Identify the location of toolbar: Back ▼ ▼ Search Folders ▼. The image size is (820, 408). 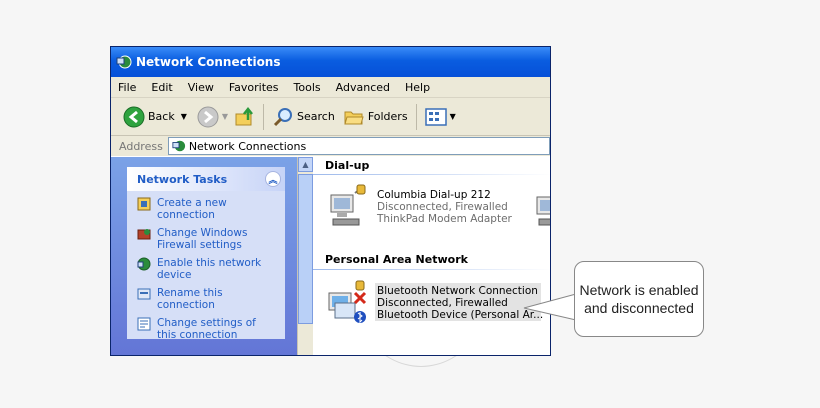
(330, 117).